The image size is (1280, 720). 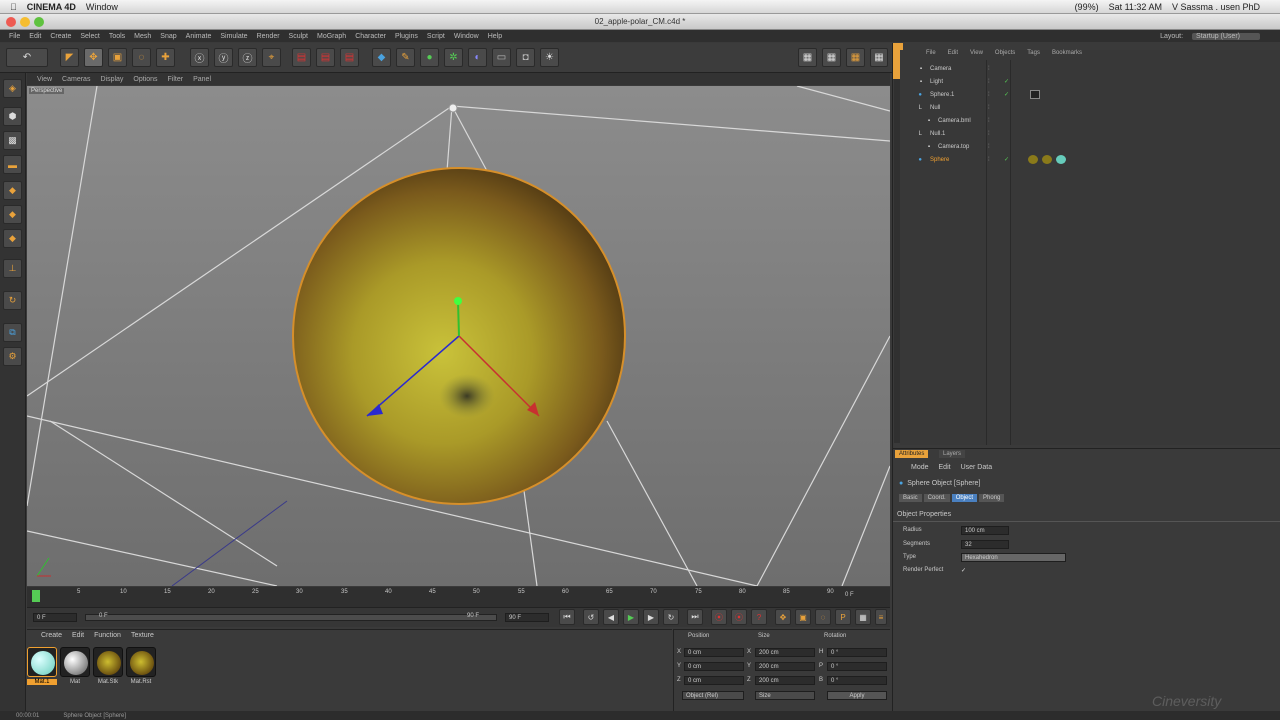 What do you see at coordinates (651, 617) in the screenshot?
I see `next-frame-icon: ▶` at bounding box center [651, 617].